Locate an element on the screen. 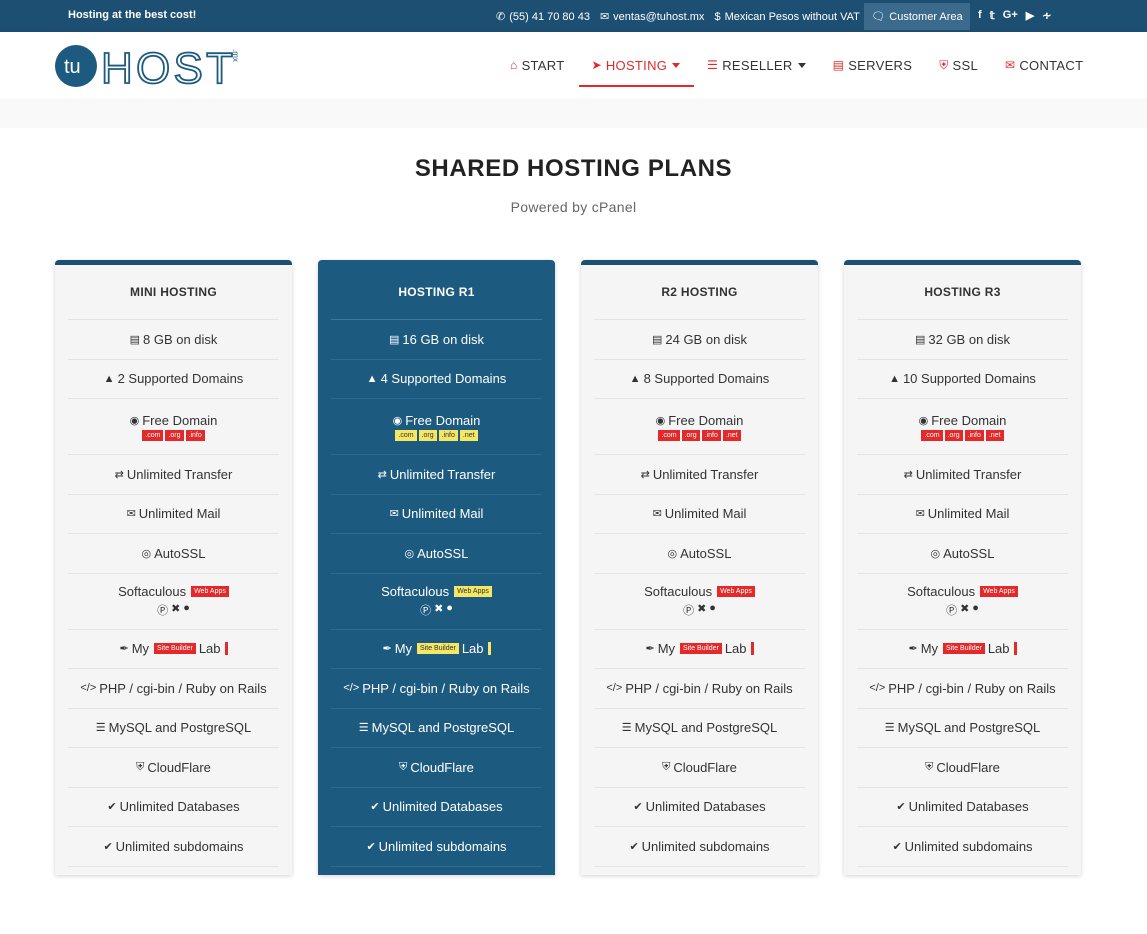 The height and width of the screenshot is (934, 1147). sitemap-icon: ▲ is located at coordinates (894, 378).